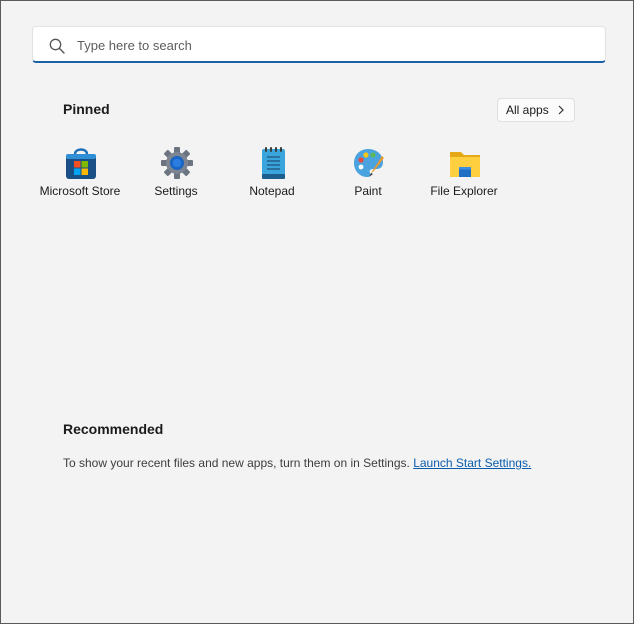 The image size is (634, 624). What do you see at coordinates (57, 46) in the screenshot?
I see `search-icon` at bounding box center [57, 46].